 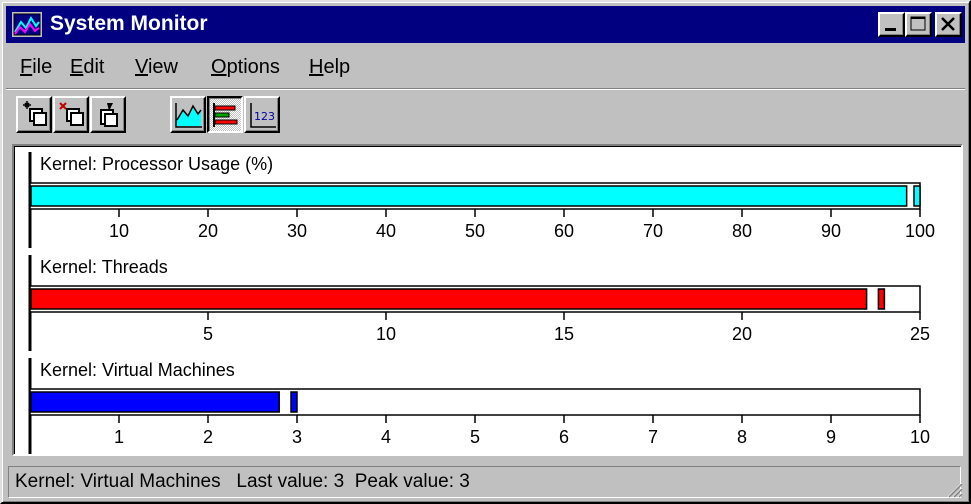 I want to click on title-bar: System Monitor, so click(x=485, y=24).